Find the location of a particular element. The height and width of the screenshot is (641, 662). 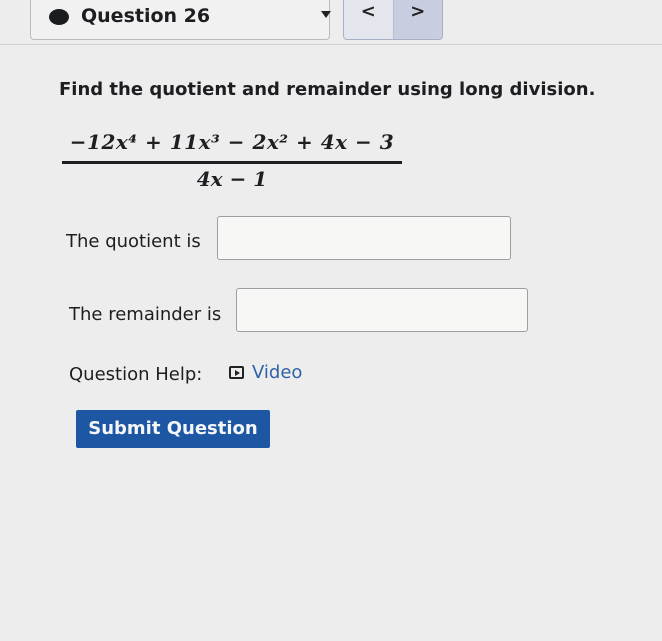

question-selector: Question 26 is located at coordinates (180, 20).